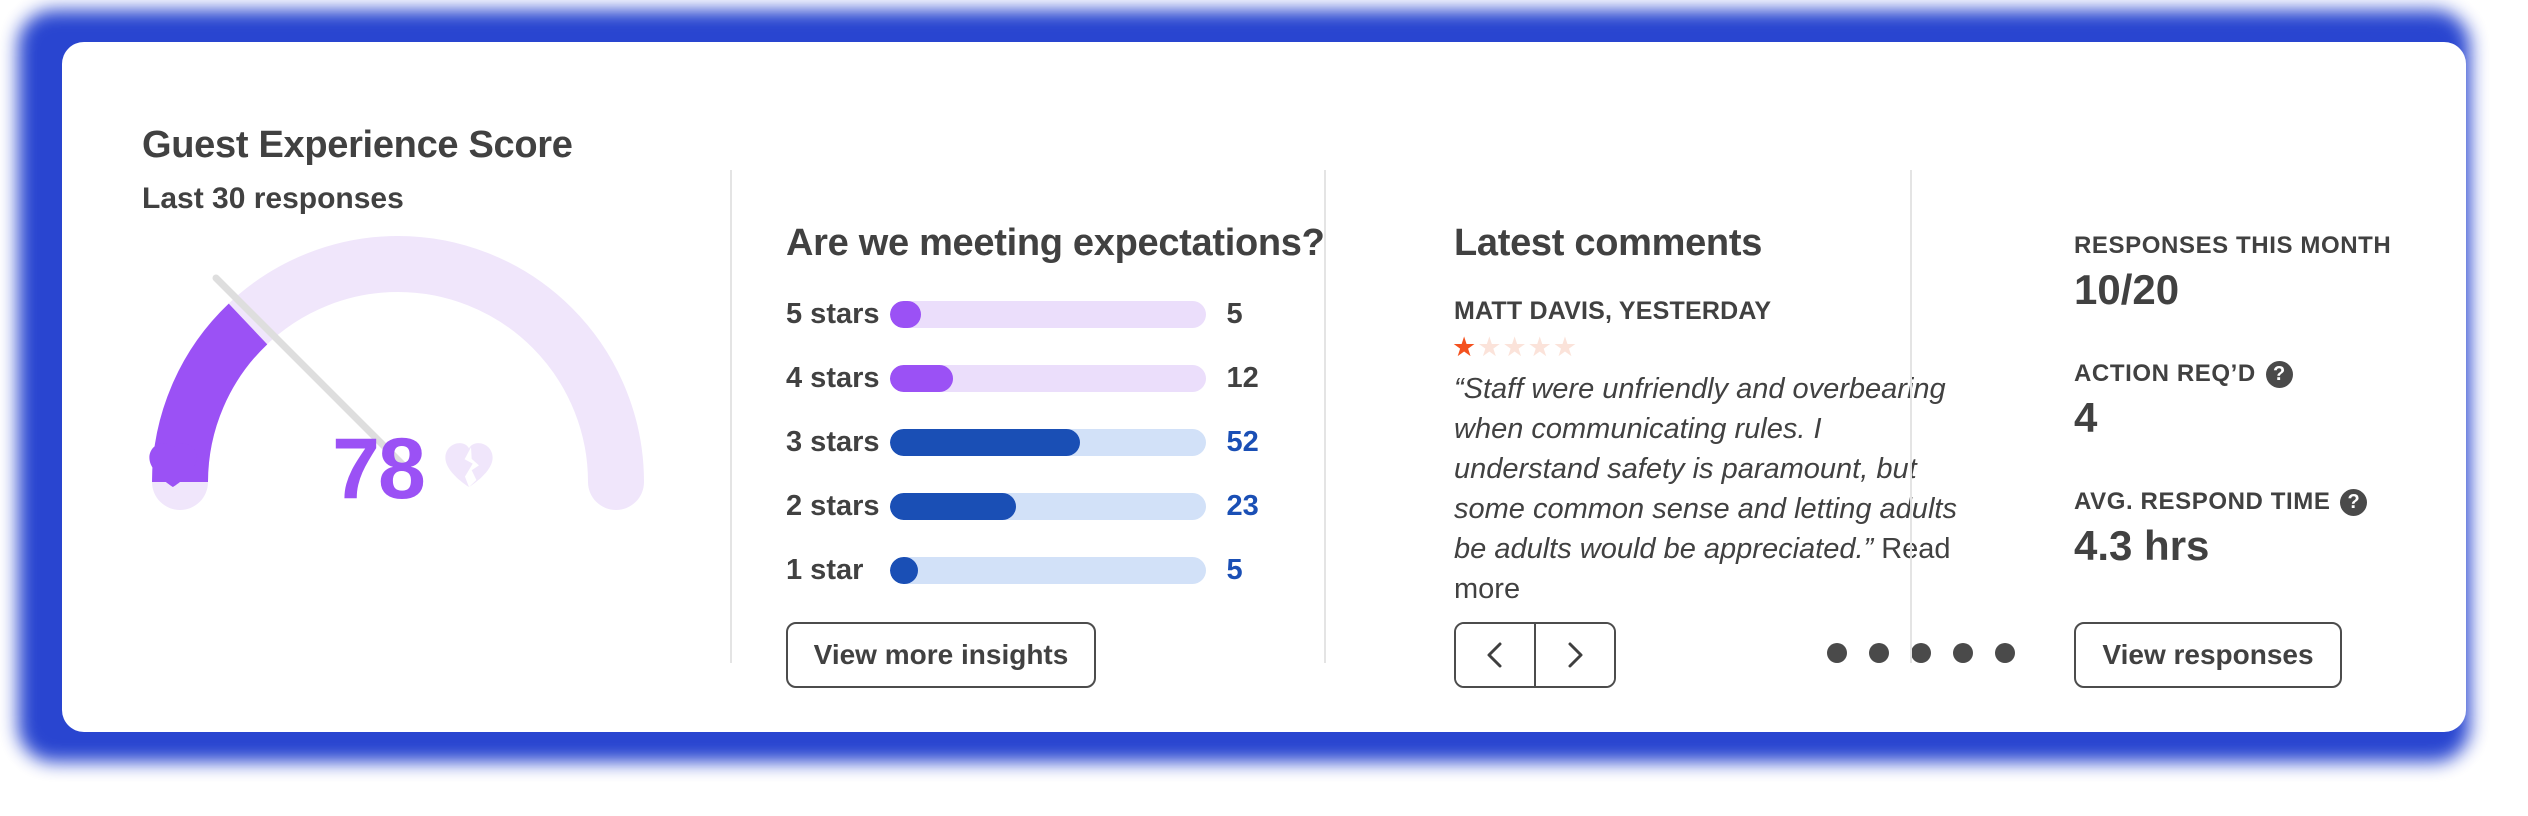  What do you see at coordinates (469, 465) in the screenshot?
I see `broken-heart-icon` at bounding box center [469, 465].